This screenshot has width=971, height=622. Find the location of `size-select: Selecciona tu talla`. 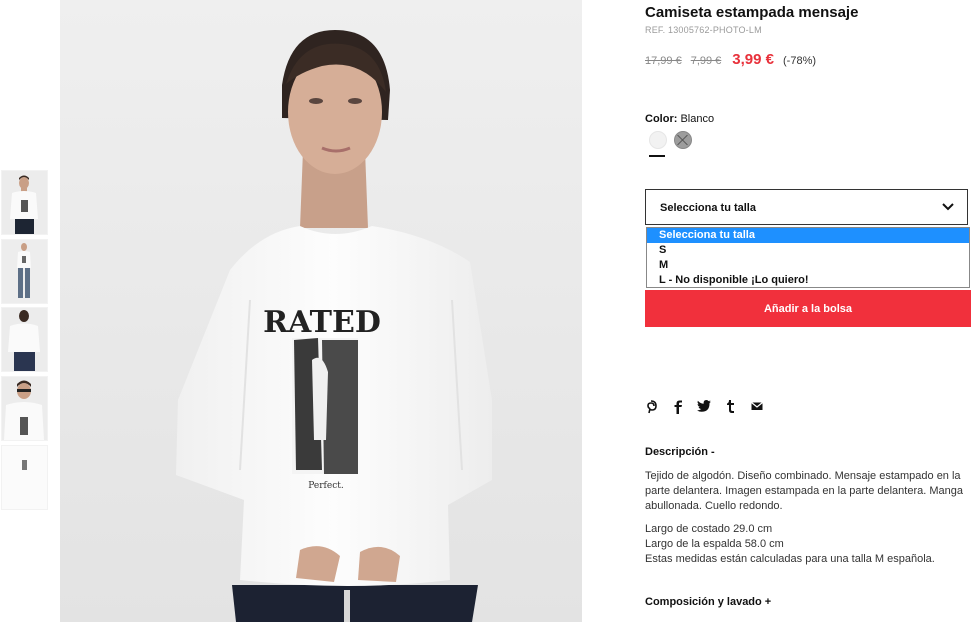

size-select: Selecciona tu talla is located at coordinates (806, 207).